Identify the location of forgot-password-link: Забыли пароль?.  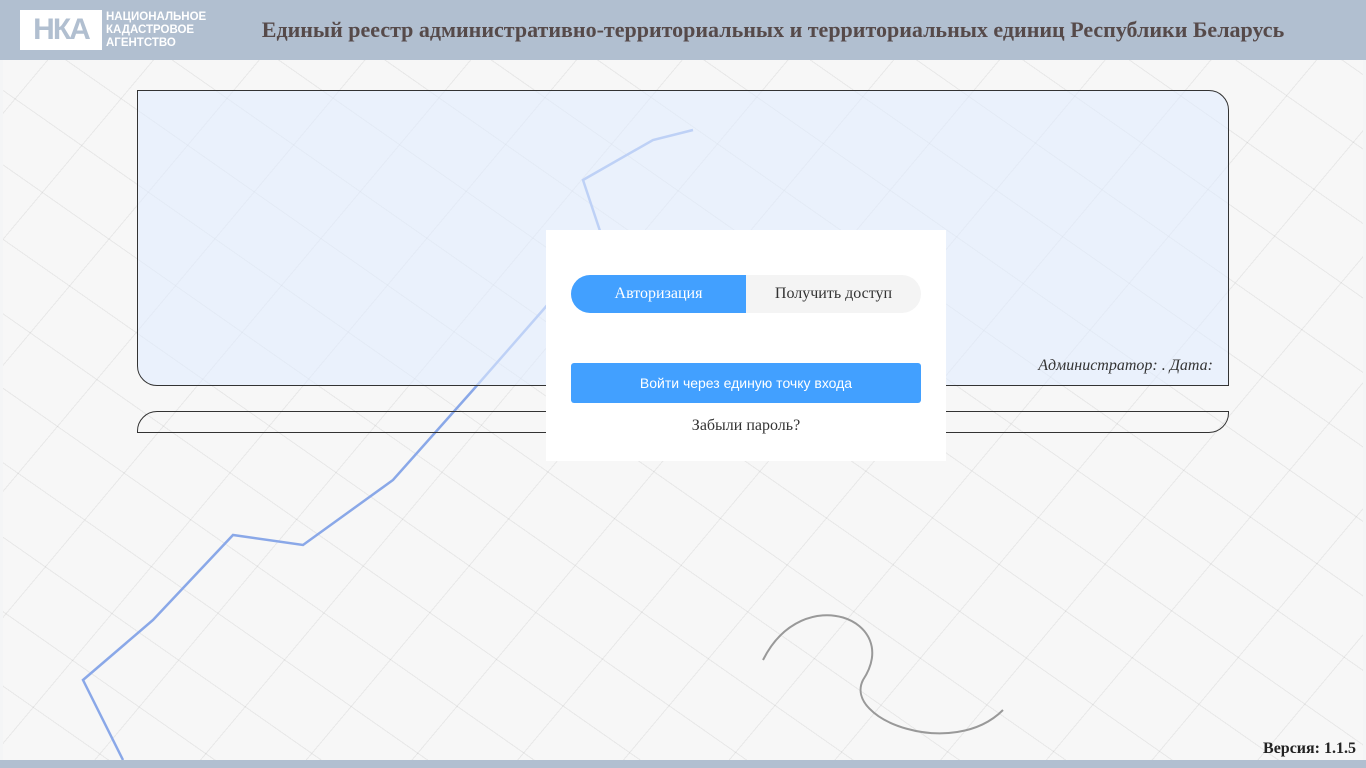
(746, 426).